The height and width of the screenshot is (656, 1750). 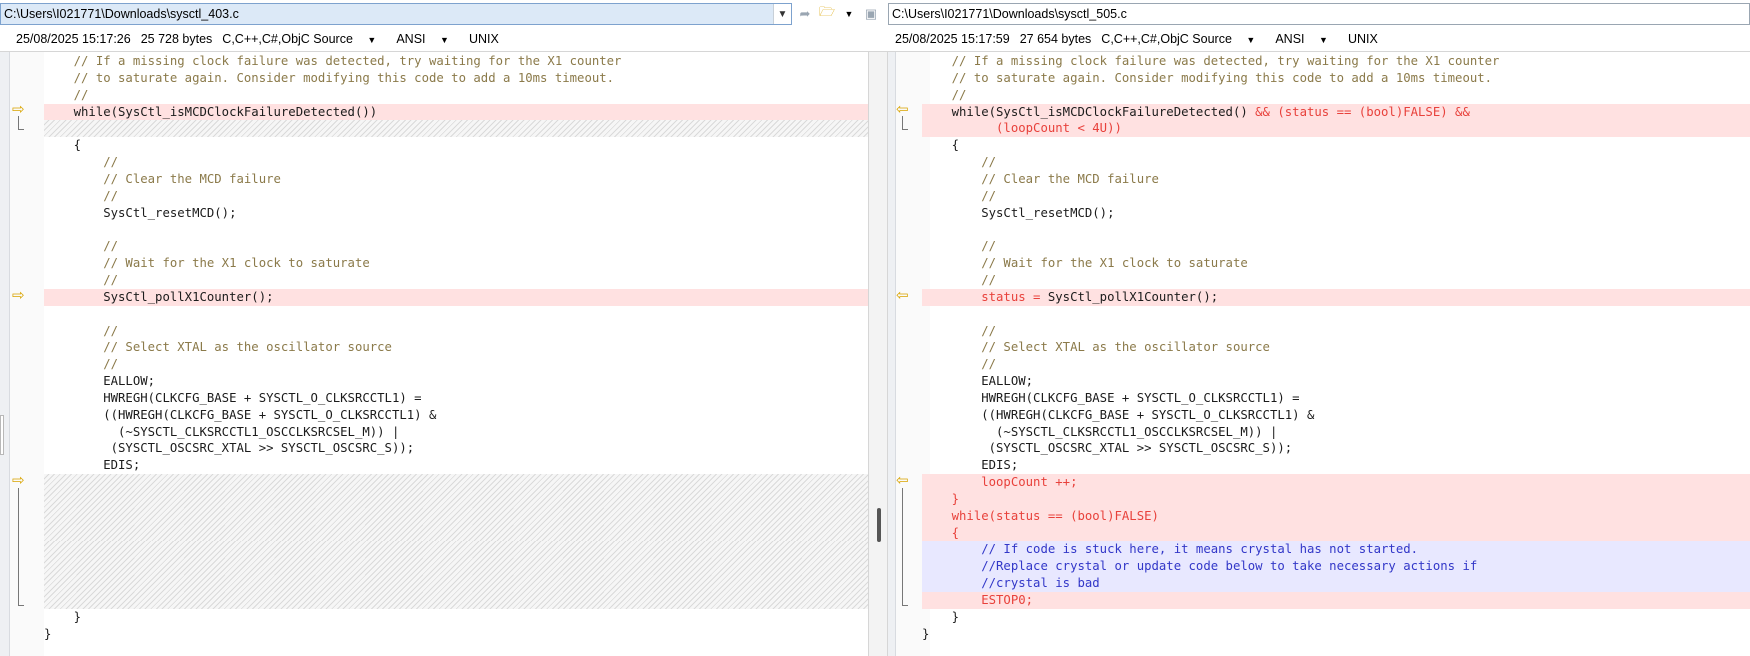 What do you see at coordinates (805, 14) in the screenshot?
I see `copy-to-other-side-icon: ➦` at bounding box center [805, 14].